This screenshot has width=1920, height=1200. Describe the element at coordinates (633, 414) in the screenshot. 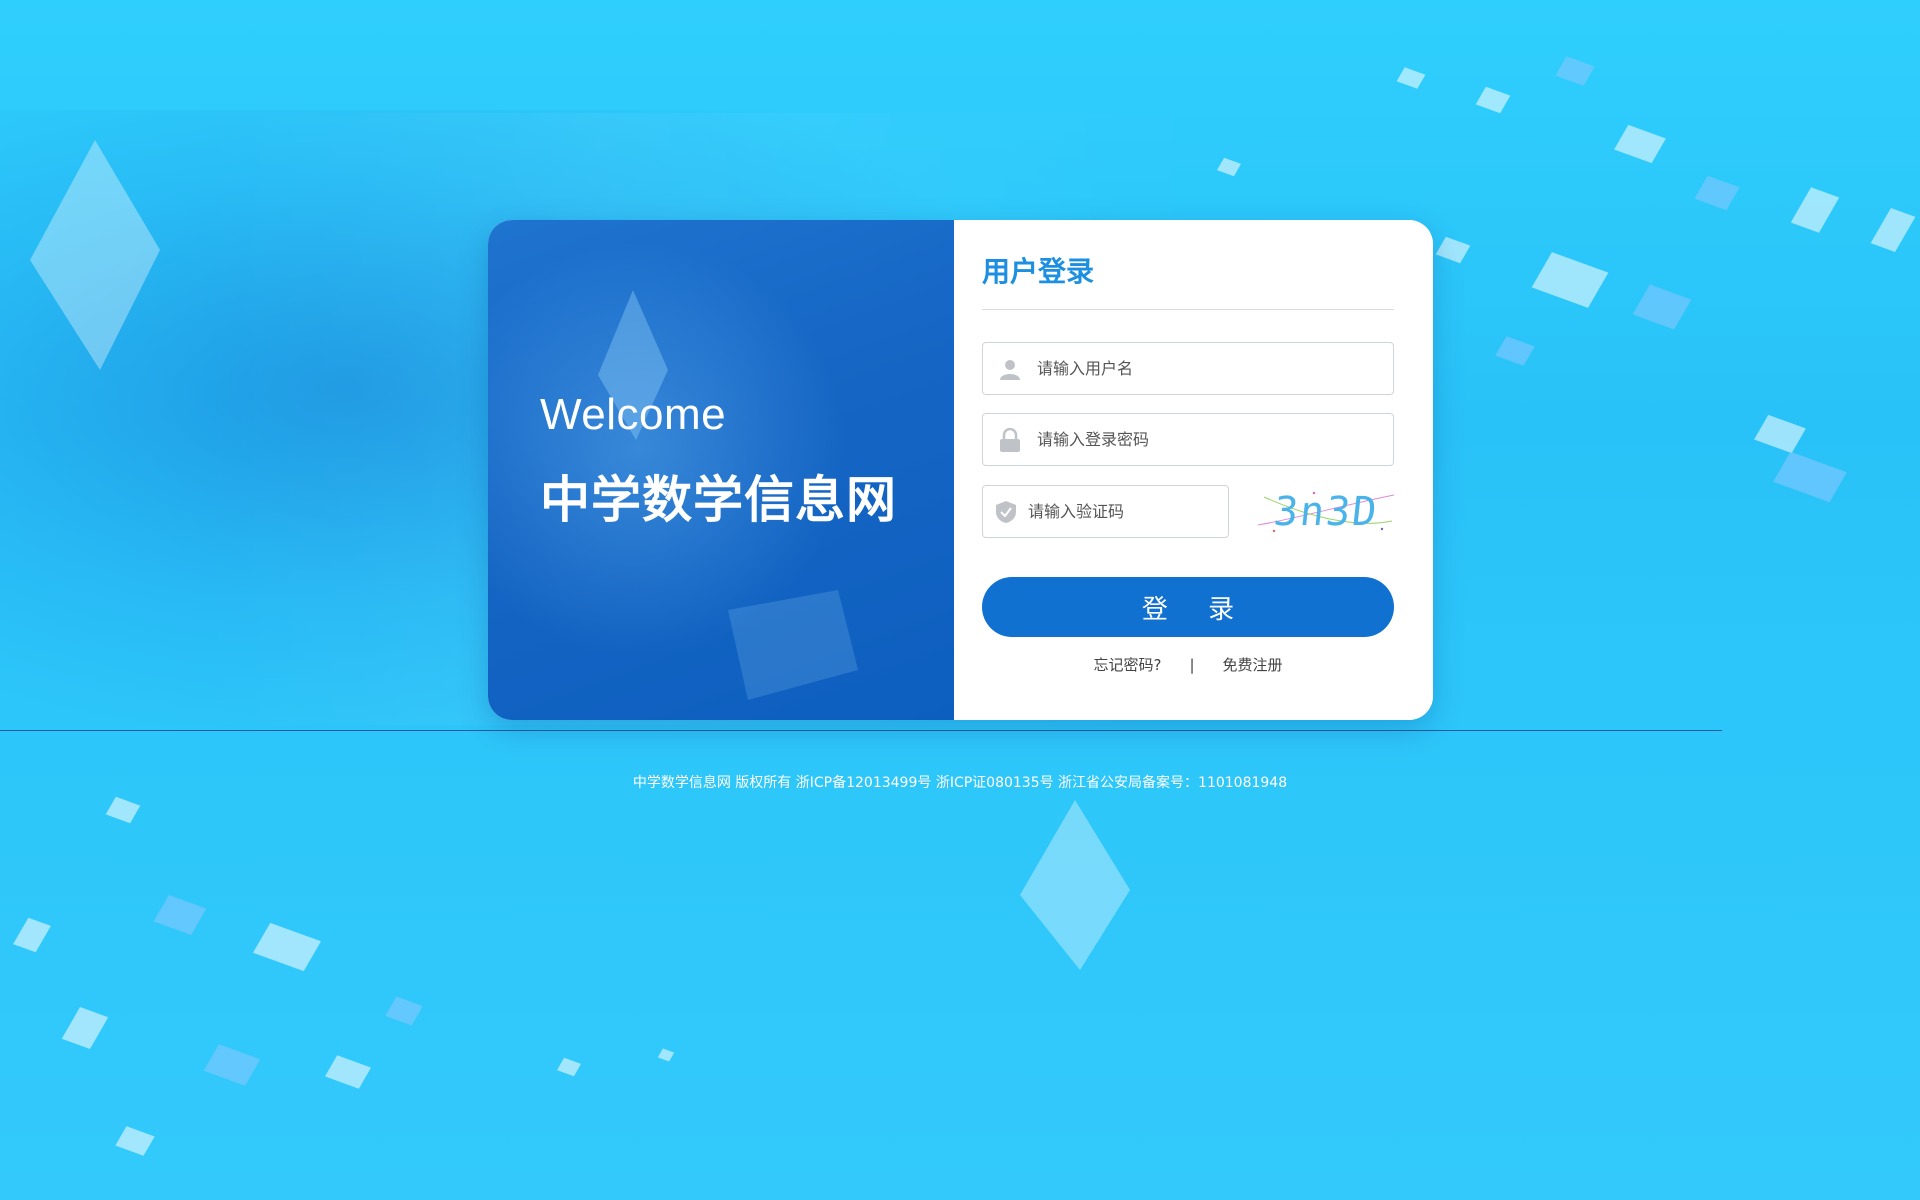

I see `welcome-heading: Welcome` at that location.